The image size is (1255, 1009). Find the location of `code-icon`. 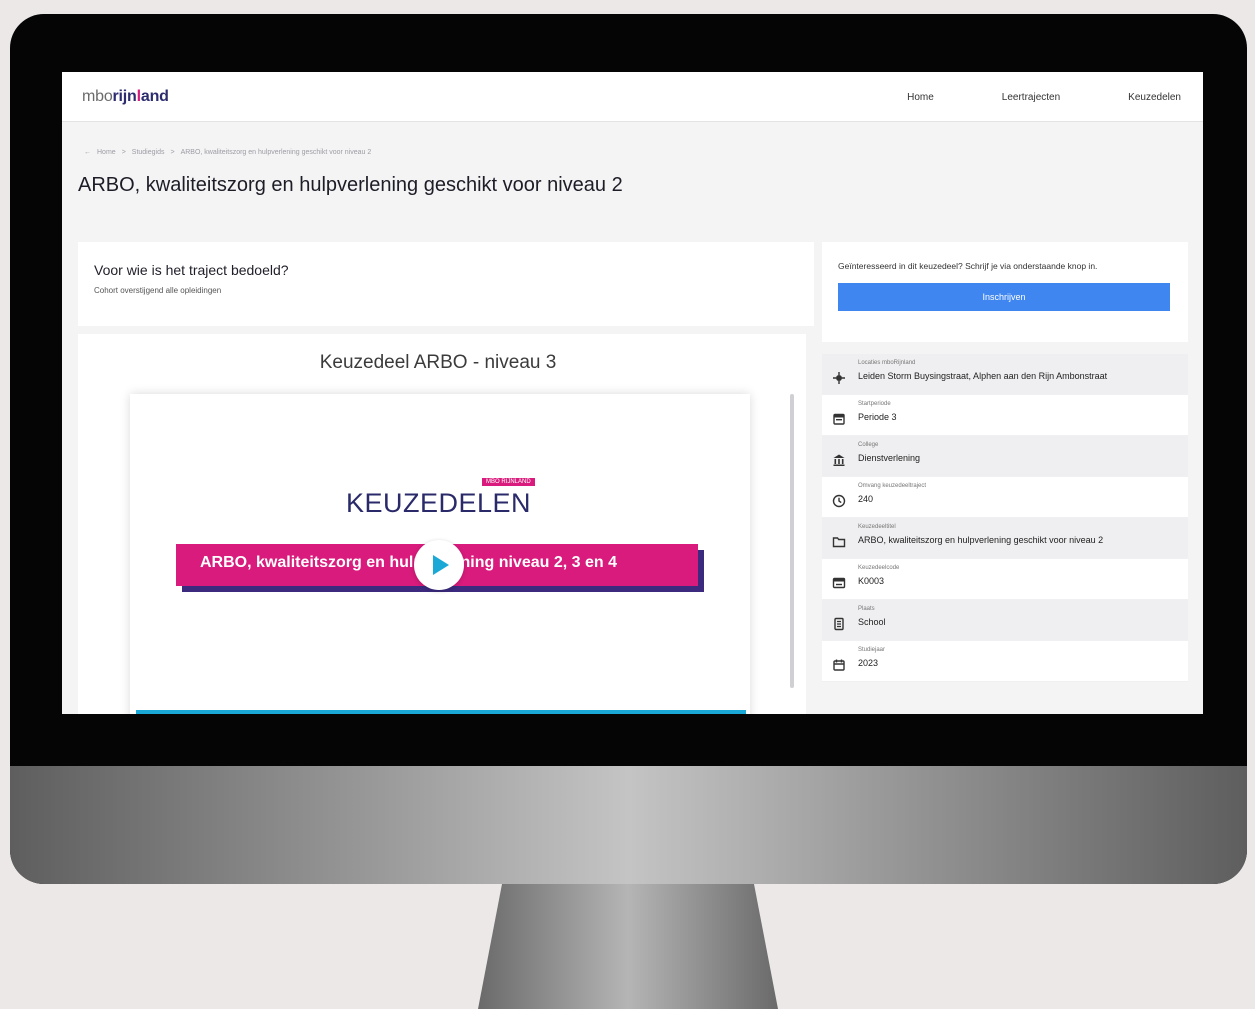

code-icon is located at coordinates (839, 583).